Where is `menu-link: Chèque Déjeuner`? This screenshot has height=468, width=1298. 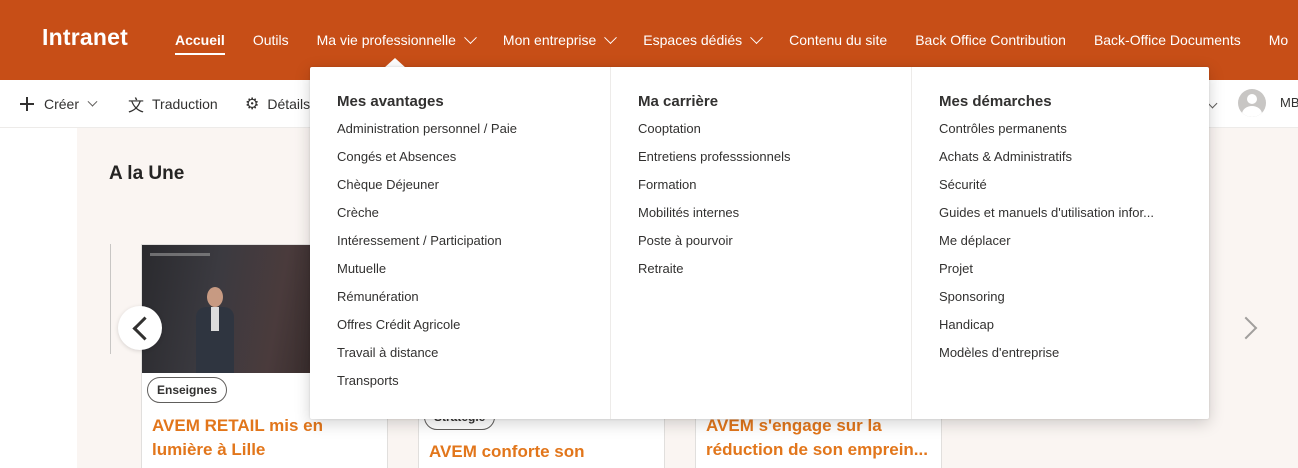
menu-link: Chèque Déjeuner is located at coordinates (457, 191).